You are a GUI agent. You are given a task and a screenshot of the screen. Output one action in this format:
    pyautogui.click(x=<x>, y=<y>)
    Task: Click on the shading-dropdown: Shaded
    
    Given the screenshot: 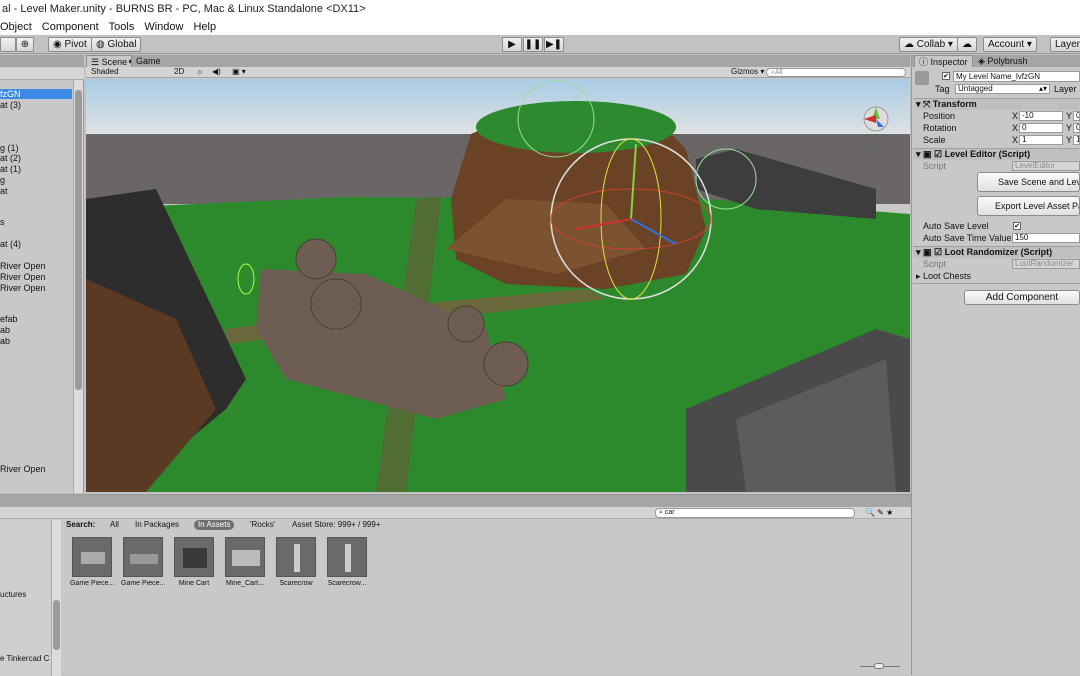 What is the action you would take?
    pyautogui.click(x=105, y=72)
    